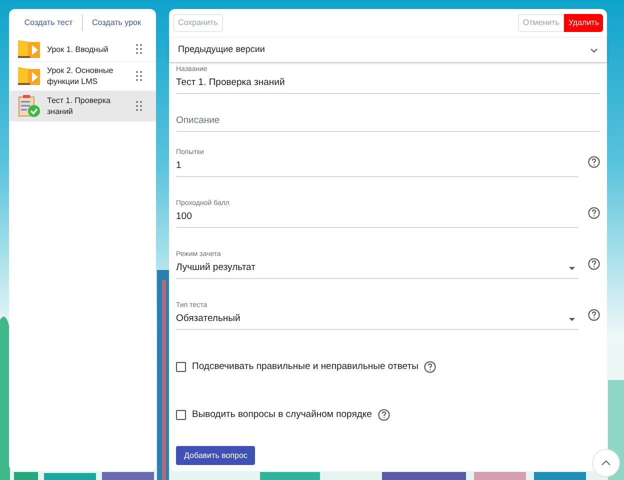  I want to click on chevron-up-icon, so click(606, 463).